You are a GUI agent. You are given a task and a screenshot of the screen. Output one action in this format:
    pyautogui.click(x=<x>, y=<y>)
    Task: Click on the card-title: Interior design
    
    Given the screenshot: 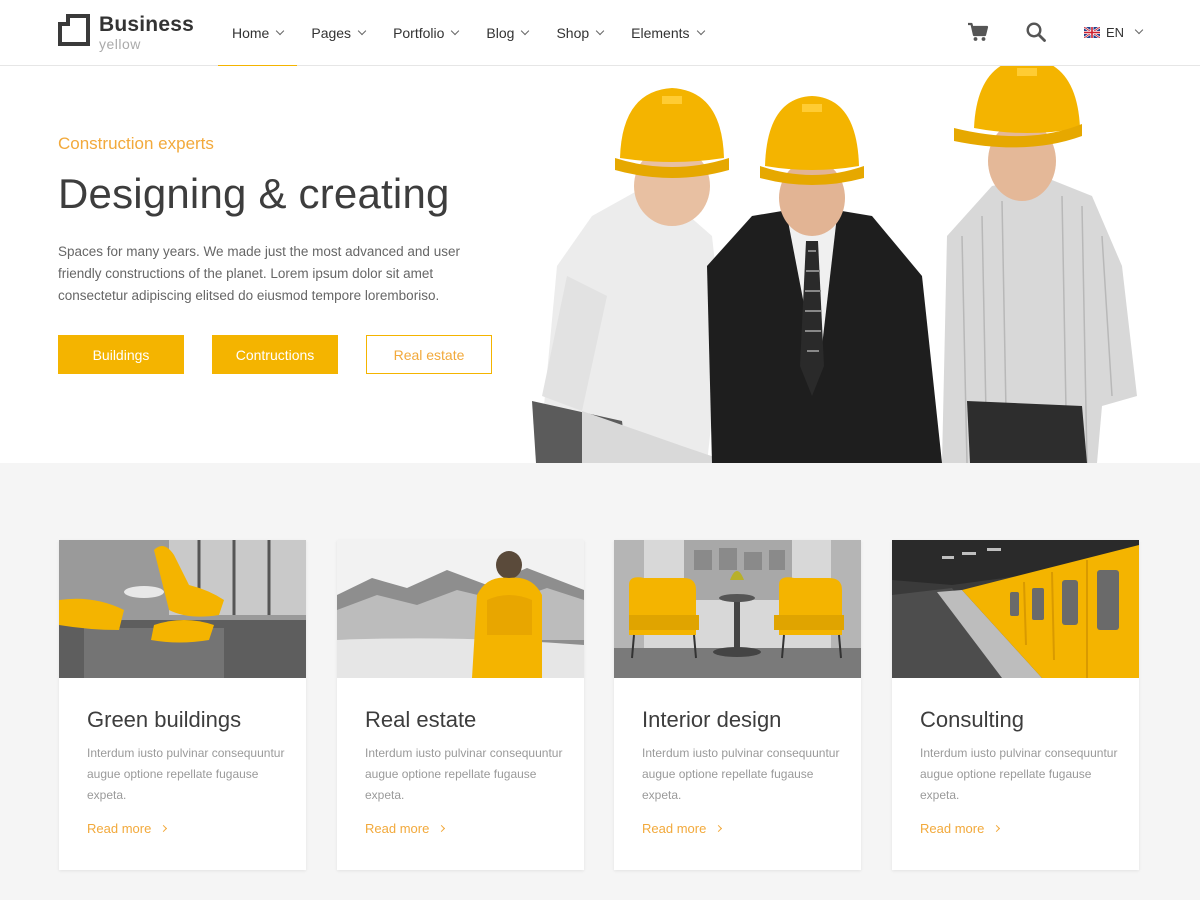 What is the action you would take?
    pyautogui.click(x=712, y=719)
    